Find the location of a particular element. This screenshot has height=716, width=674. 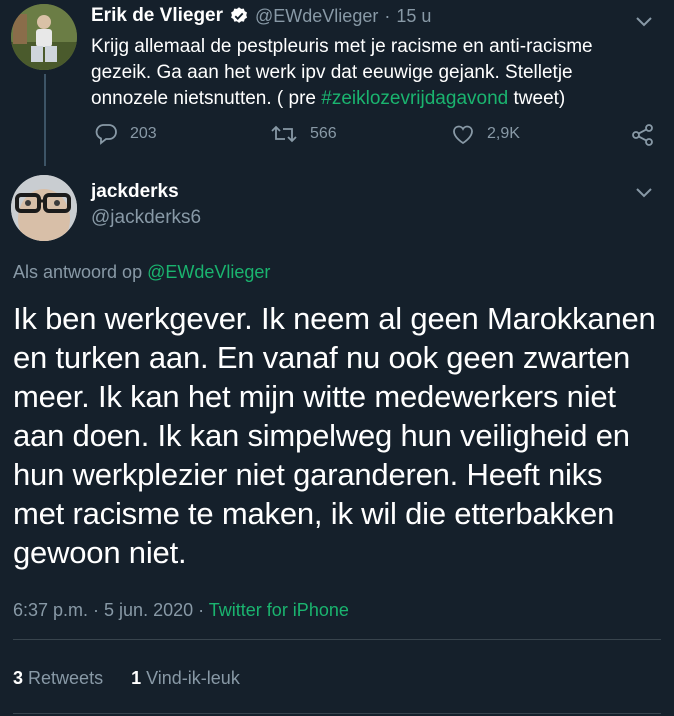

like-button: 2,9K is located at coordinates (485, 134).